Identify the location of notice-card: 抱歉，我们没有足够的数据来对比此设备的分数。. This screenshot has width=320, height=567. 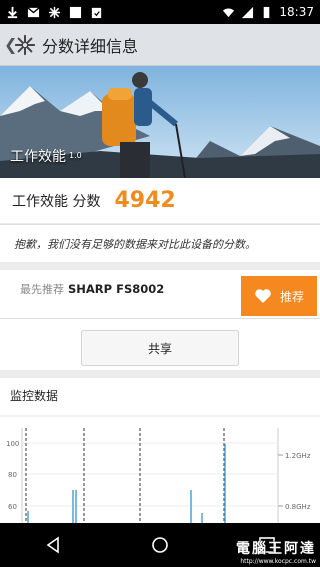
(160, 243).